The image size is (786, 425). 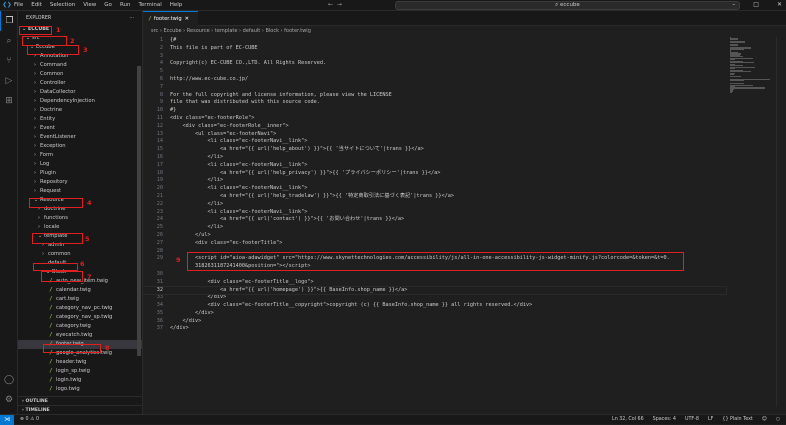 I want to click on file-item: / login.twig, so click(x=80, y=380).